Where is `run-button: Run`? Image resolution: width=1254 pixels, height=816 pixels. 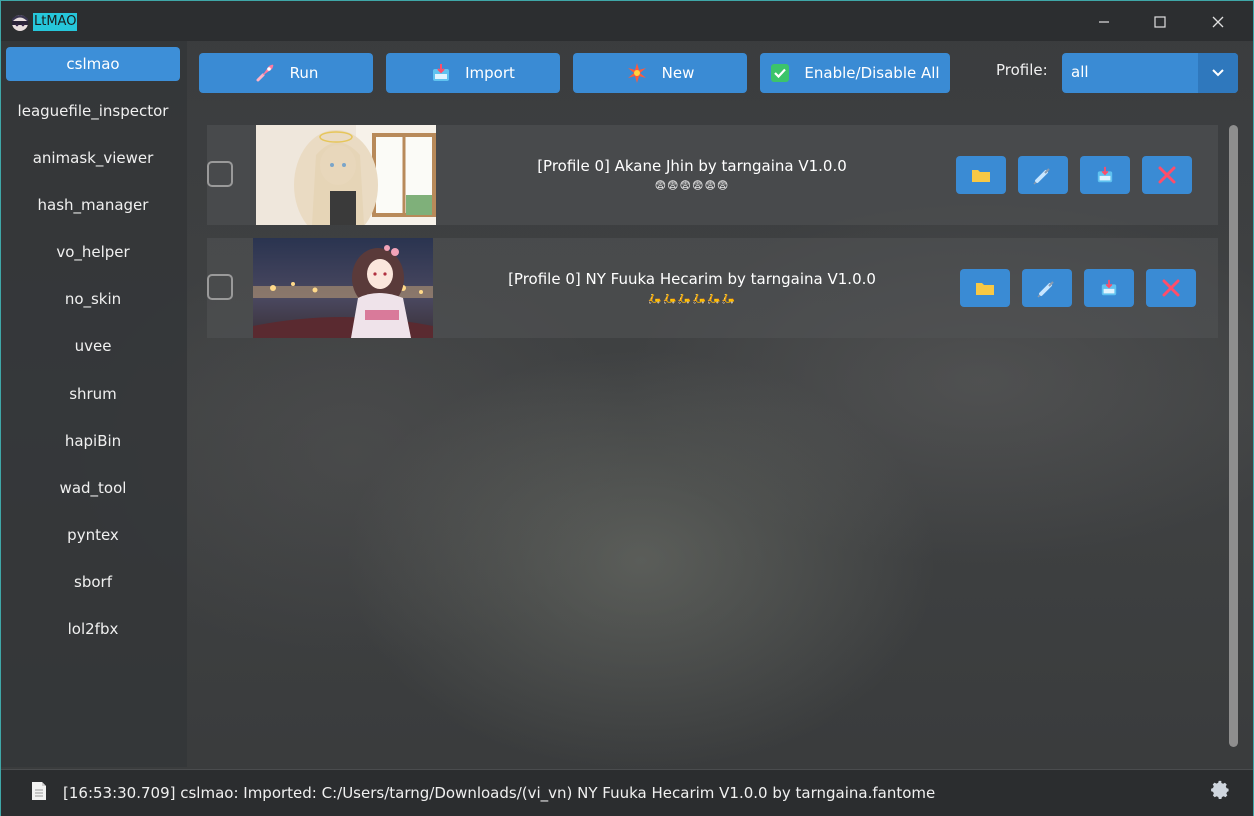
run-button: Run is located at coordinates (286, 73).